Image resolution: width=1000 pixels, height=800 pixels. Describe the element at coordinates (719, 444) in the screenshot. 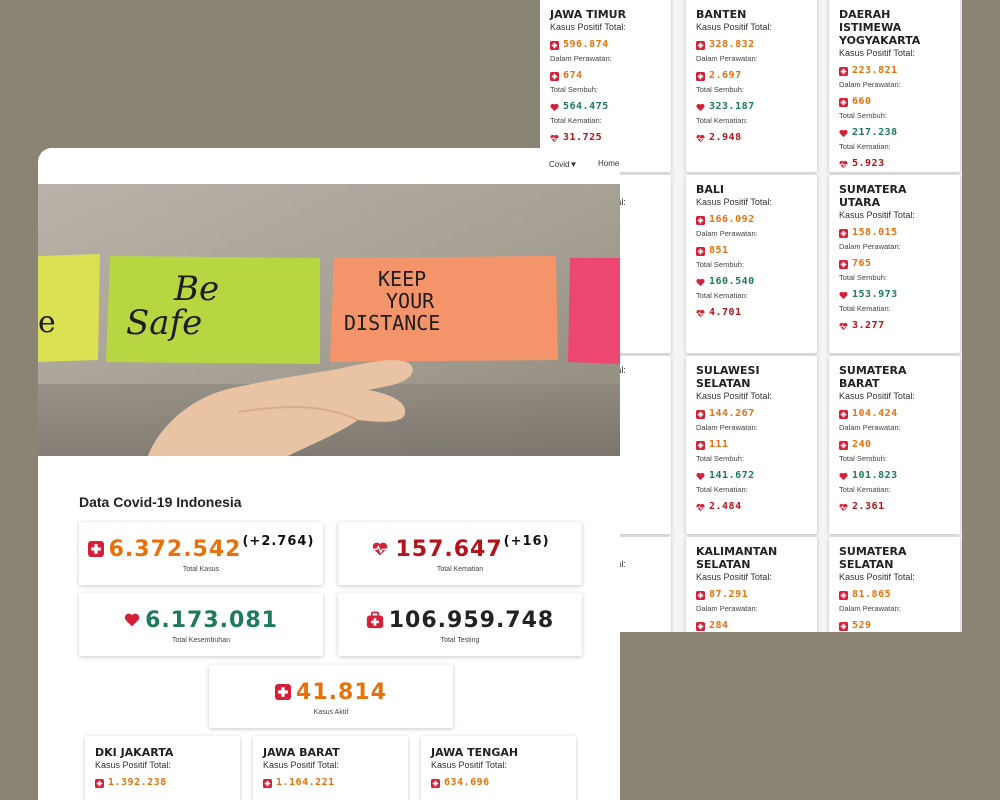

I see `perawatan-value: 111` at that location.